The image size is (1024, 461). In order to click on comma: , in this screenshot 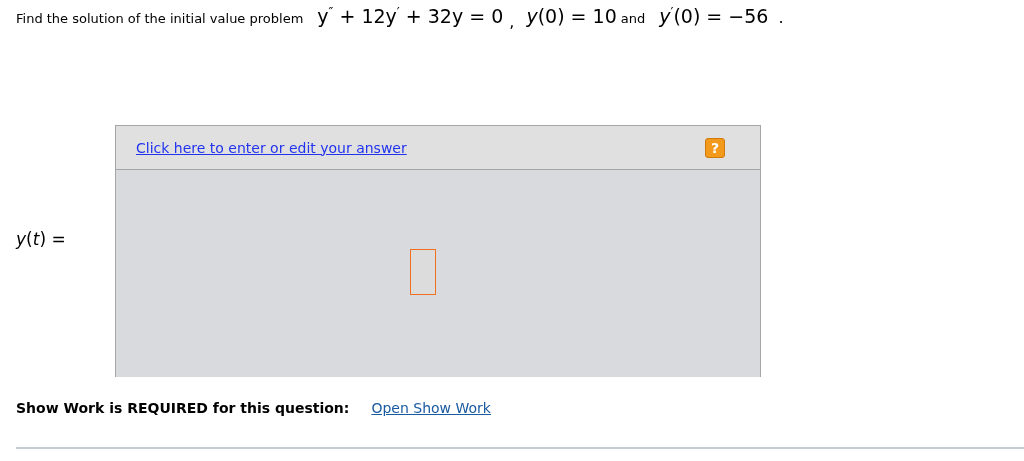, I will do `click(512, 22)`.